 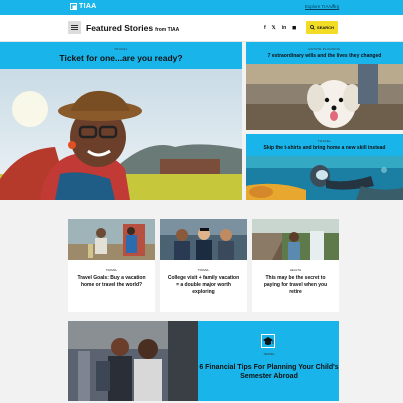 What do you see at coordinates (284, 28) in the screenshot?
I see `linkedin-icon: in` at bounding box center [284, 28].